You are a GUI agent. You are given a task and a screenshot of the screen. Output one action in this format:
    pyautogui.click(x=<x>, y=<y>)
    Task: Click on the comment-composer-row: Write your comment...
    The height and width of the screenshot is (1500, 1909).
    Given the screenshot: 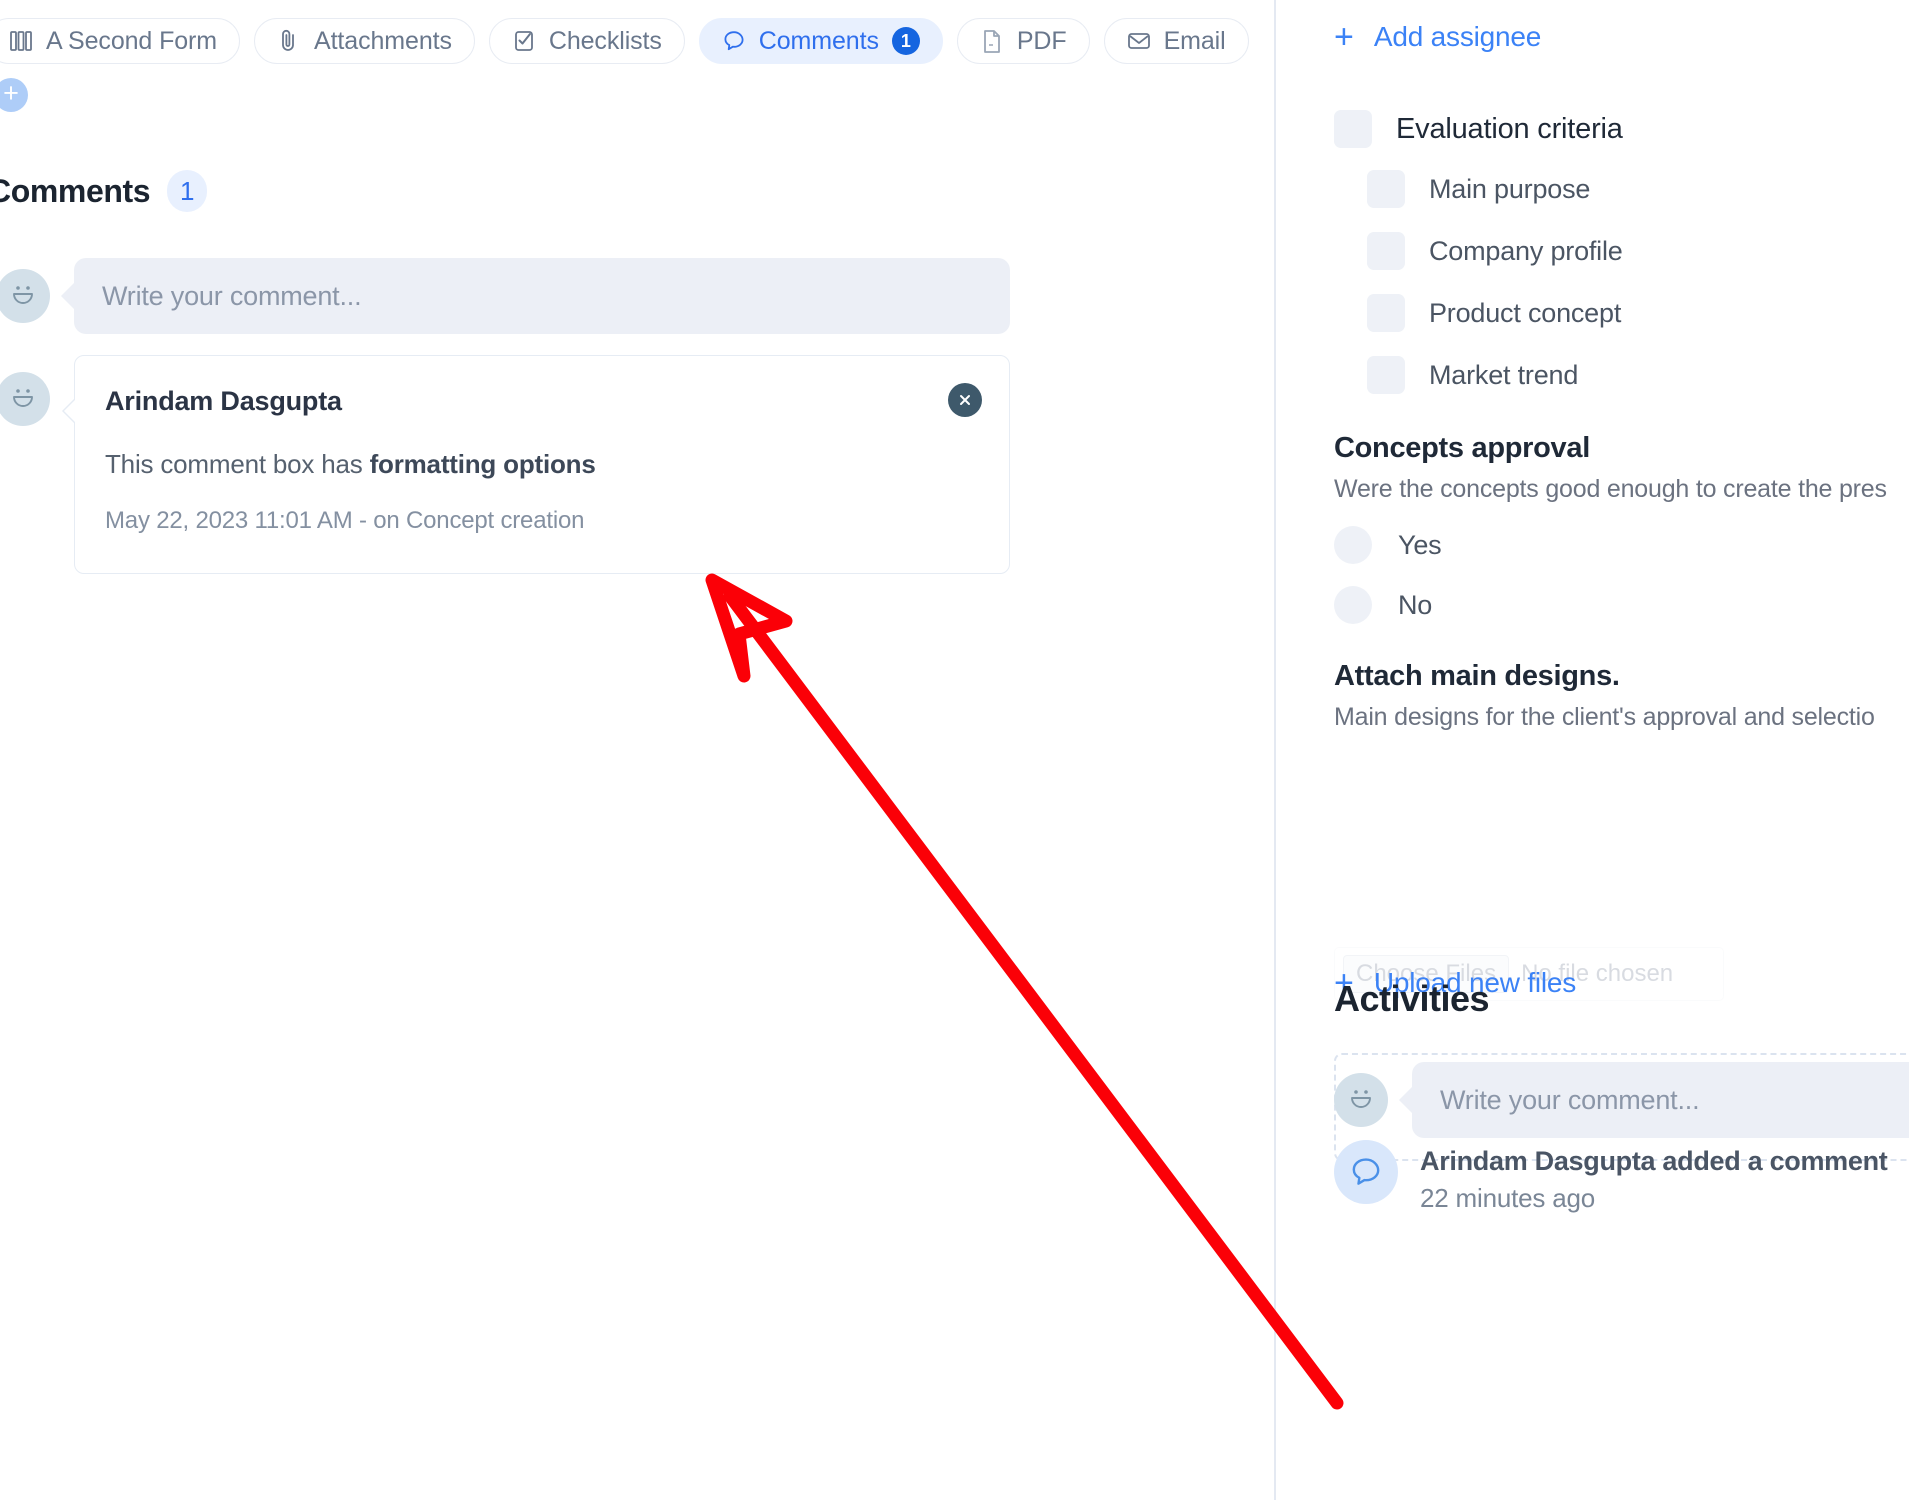 What is the action you would take?
    pyautogui.click(x=505, y=296)
    